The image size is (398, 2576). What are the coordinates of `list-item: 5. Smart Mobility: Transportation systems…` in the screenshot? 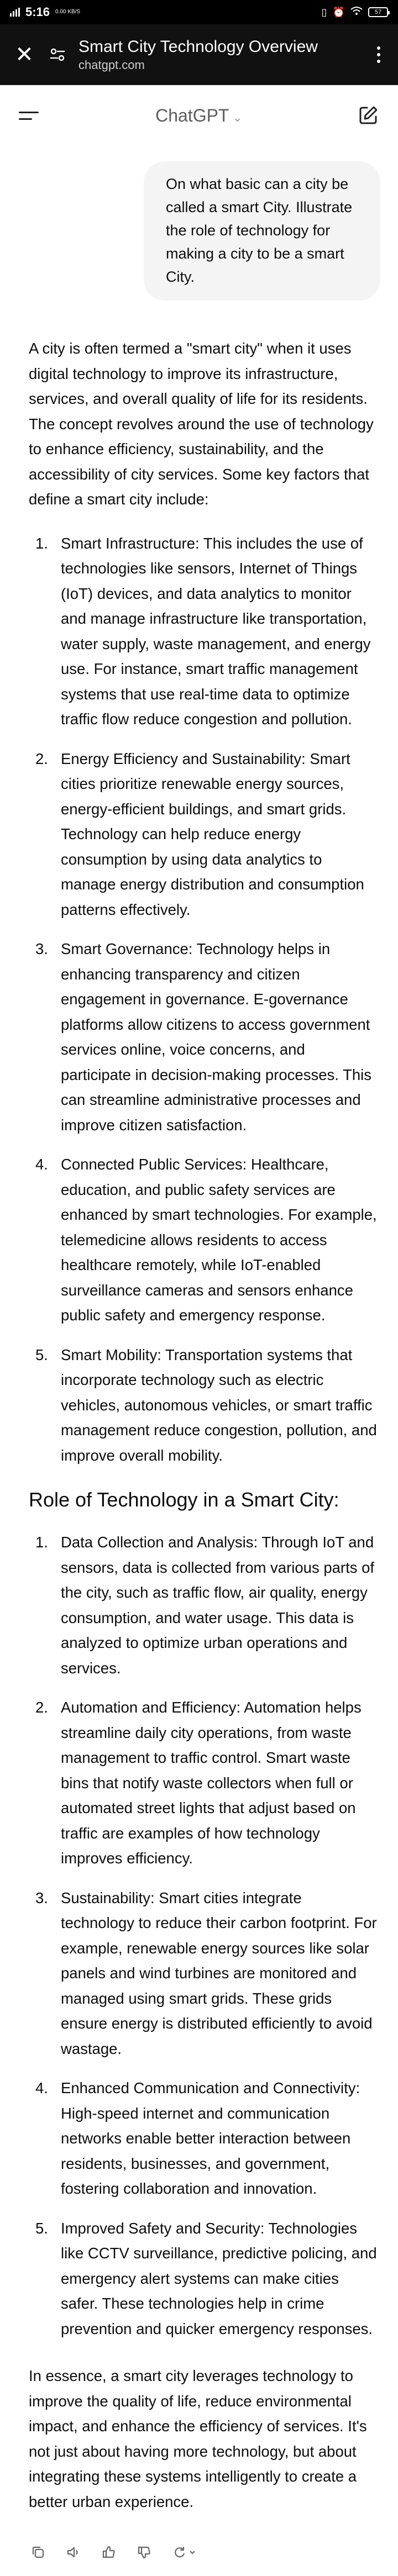 It's located at (206, 1405).